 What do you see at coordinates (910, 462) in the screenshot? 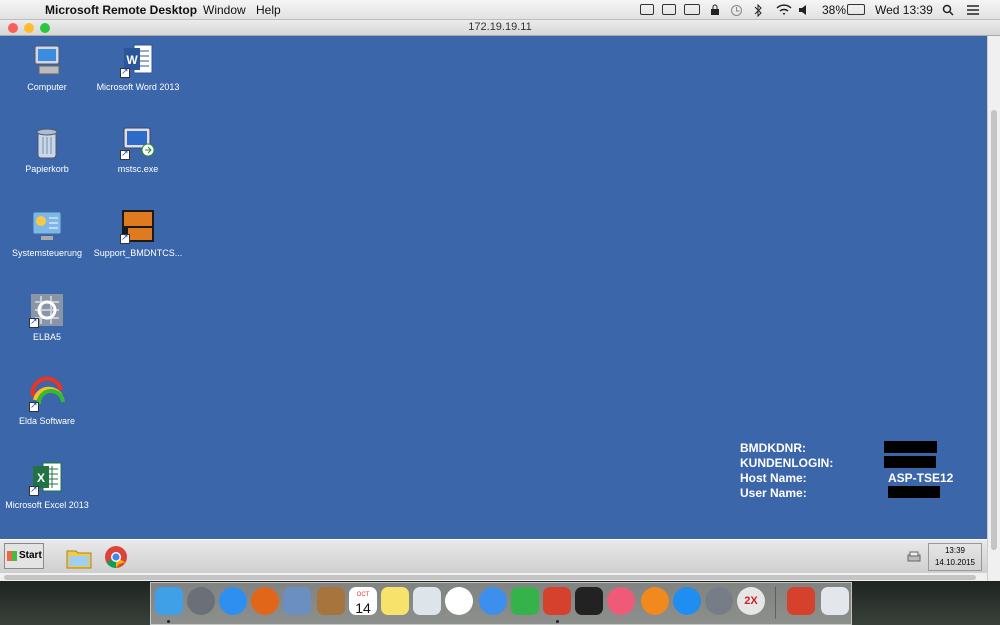
I see `redacted-kundenlogin` at bounding box center [910, 462].